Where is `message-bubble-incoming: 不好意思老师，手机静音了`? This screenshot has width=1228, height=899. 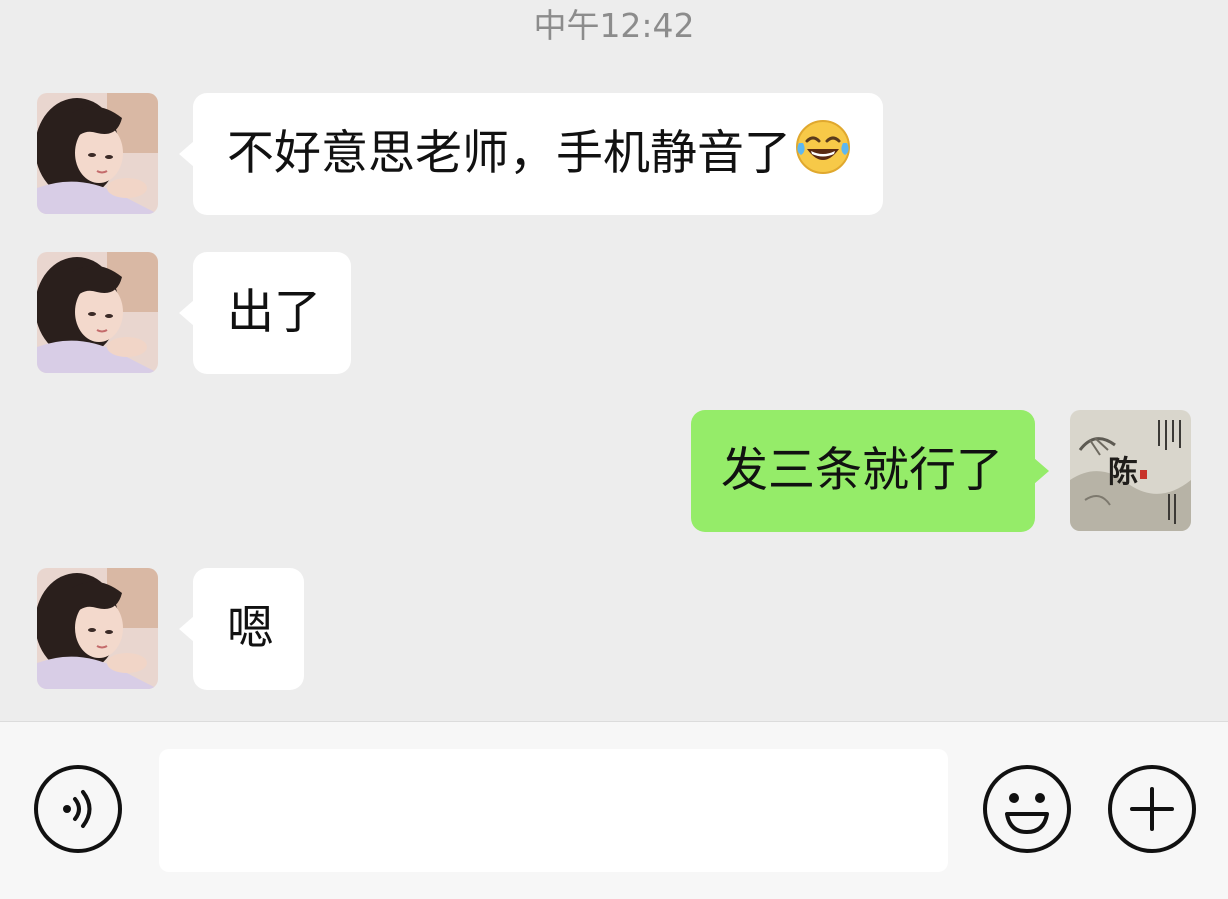
message-bubble-incoming: 不好意思老师，手机静音了 is located at coordinates (531, 154).